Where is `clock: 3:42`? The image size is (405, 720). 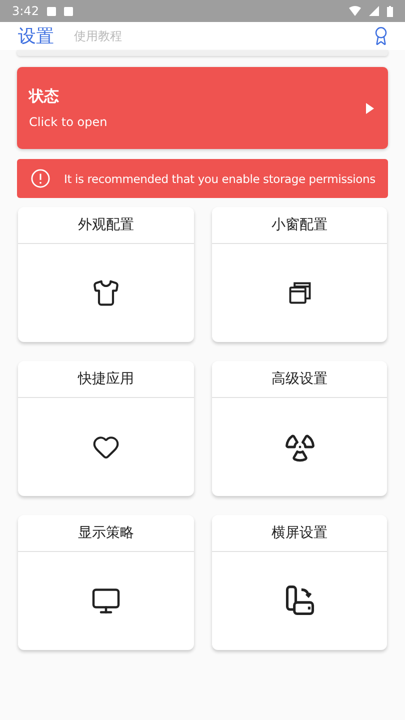
clock: 3:42 is located at coordinates (25, 11).